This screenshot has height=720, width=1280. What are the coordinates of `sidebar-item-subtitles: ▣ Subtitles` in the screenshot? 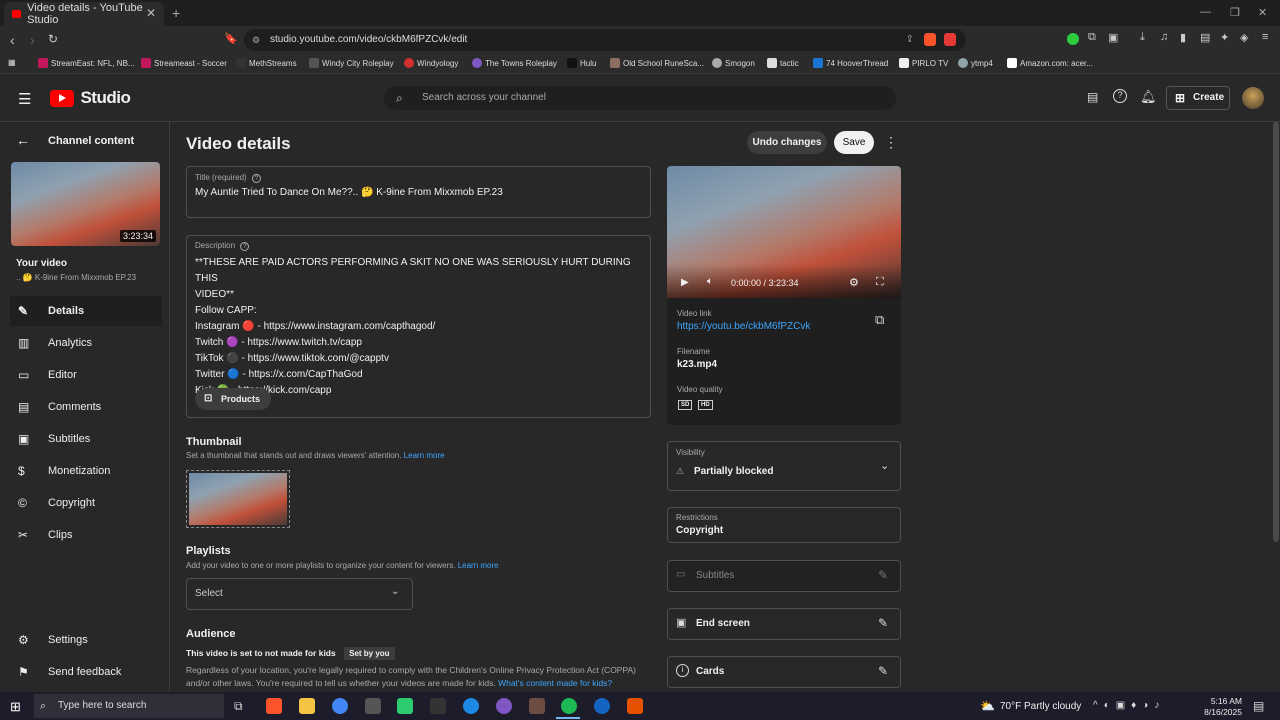 It's located at (86, 439).